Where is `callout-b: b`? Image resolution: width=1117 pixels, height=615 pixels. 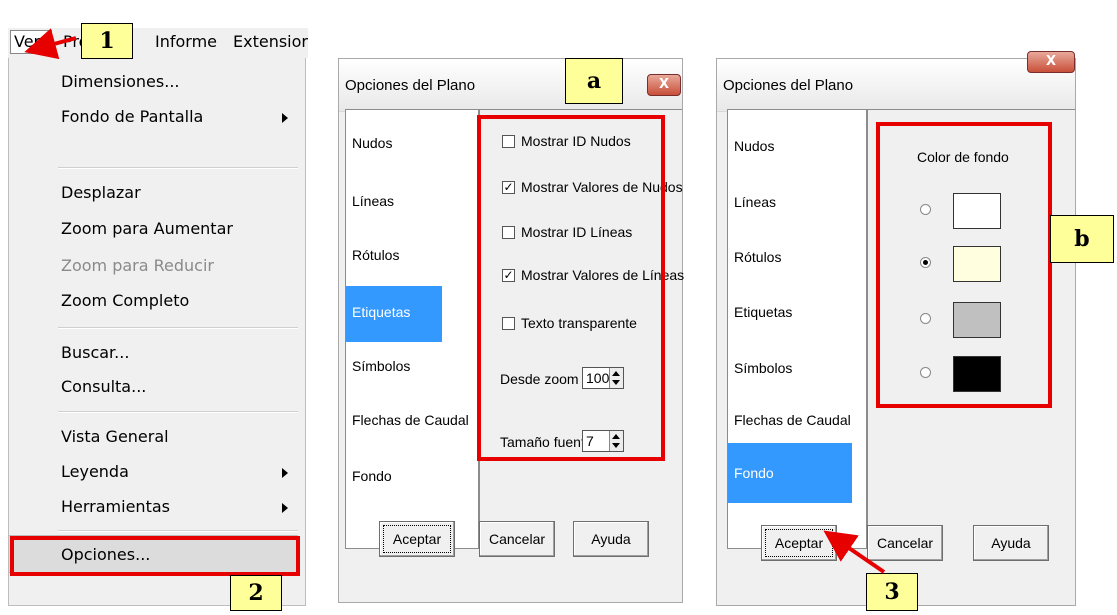
callout-b: b is located at coordinates (1082, 239).